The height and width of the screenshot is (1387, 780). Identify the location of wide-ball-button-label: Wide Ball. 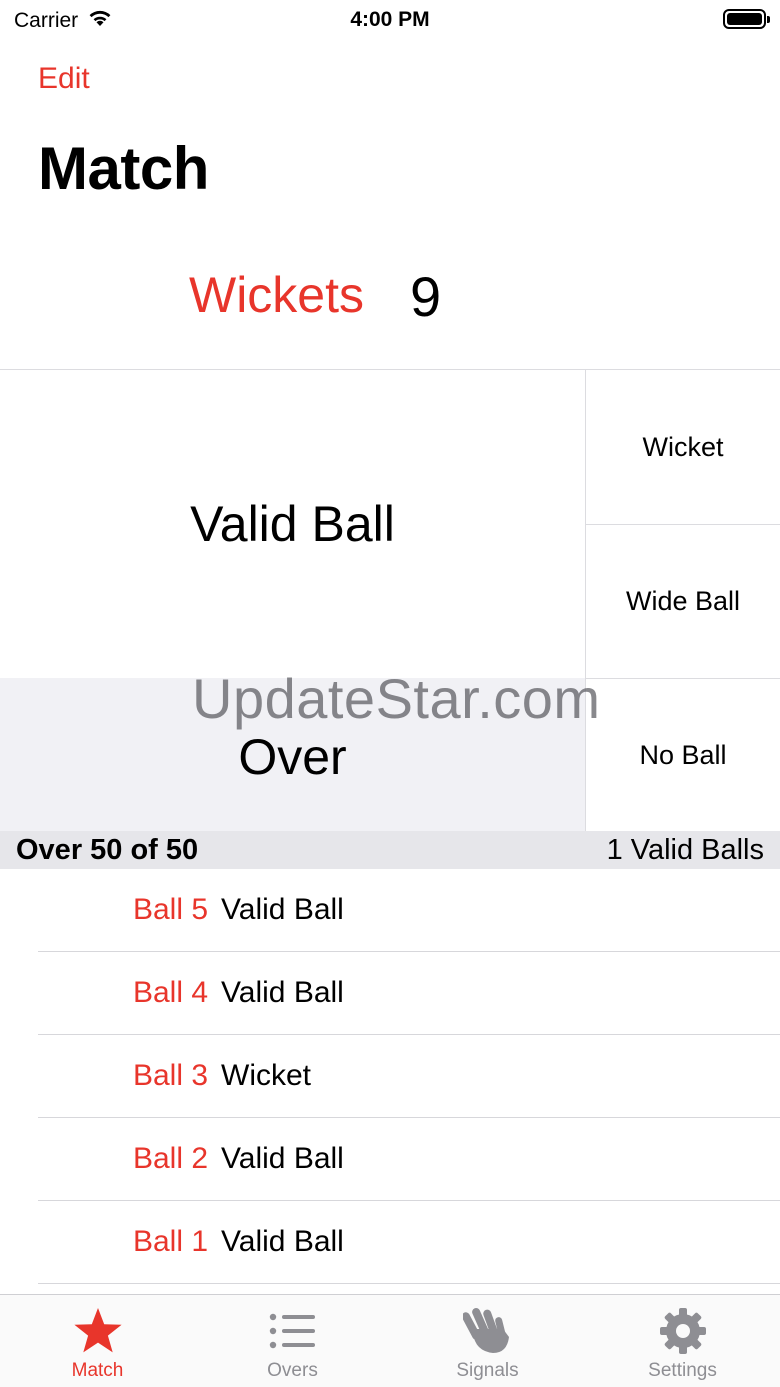
(683, 601).